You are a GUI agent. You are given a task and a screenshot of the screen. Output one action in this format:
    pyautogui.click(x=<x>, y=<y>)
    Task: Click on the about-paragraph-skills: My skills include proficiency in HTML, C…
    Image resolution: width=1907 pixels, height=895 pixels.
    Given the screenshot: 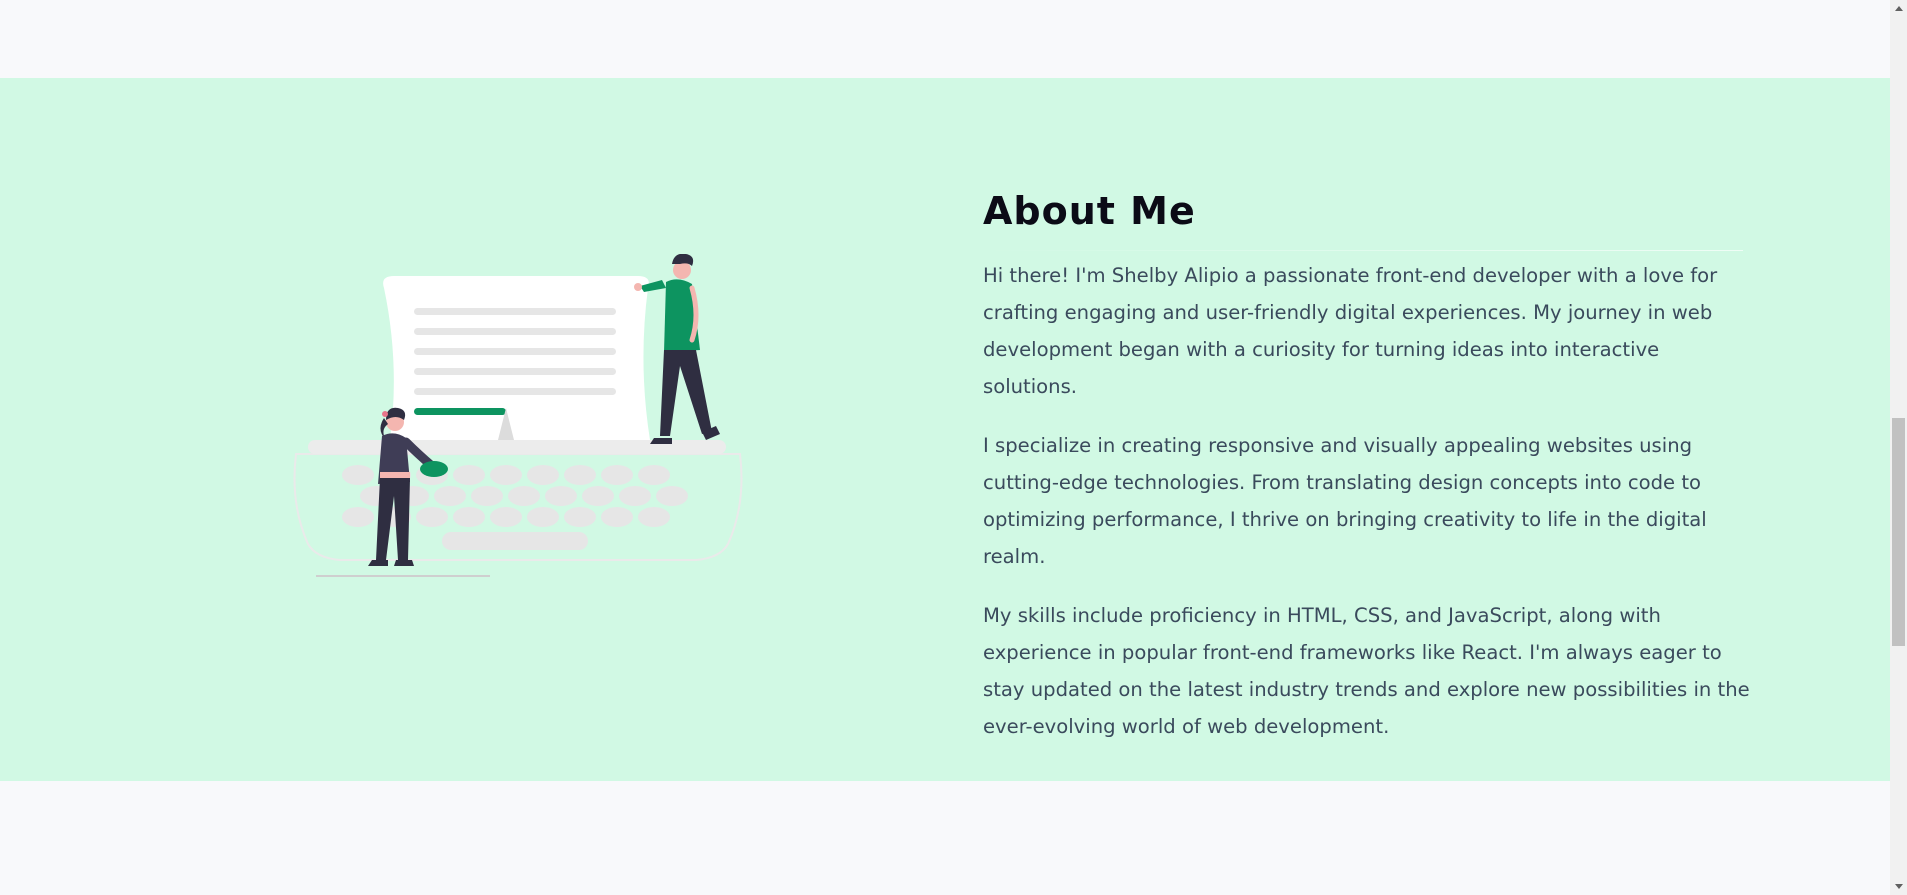 What is the action you would take?
    pyautogui.click(x=1366, y=671)
    